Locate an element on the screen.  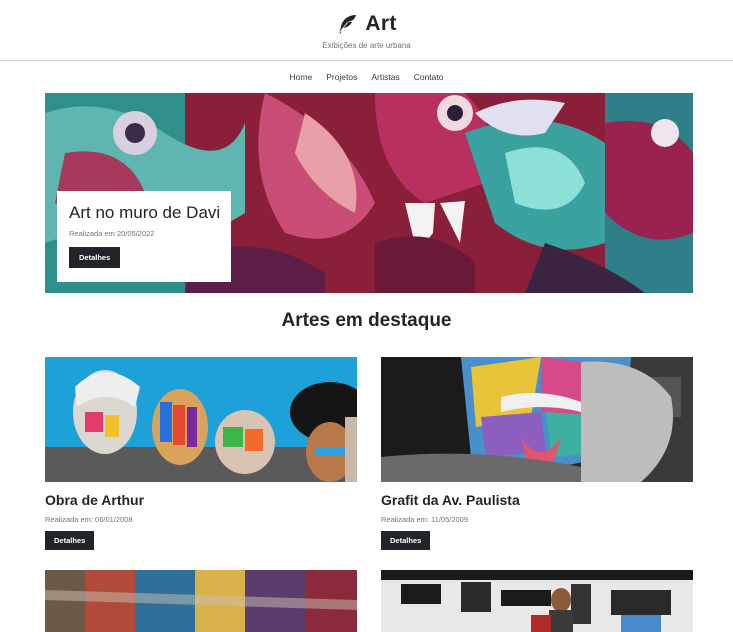
card-date: Realizada em: 11/05/2009 is located at coordinates (425, 519).